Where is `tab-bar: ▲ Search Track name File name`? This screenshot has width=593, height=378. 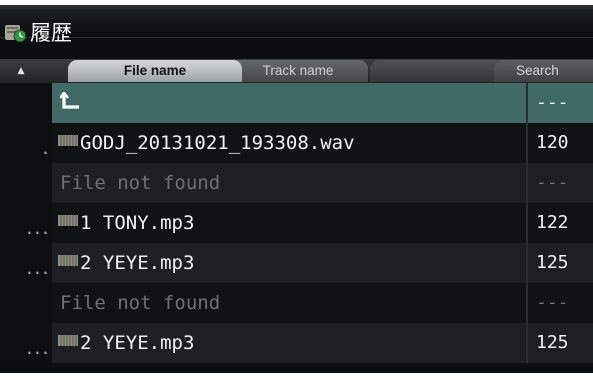 tab-bar: ▲ Search Track name File name is located at coordinates (296, 71).